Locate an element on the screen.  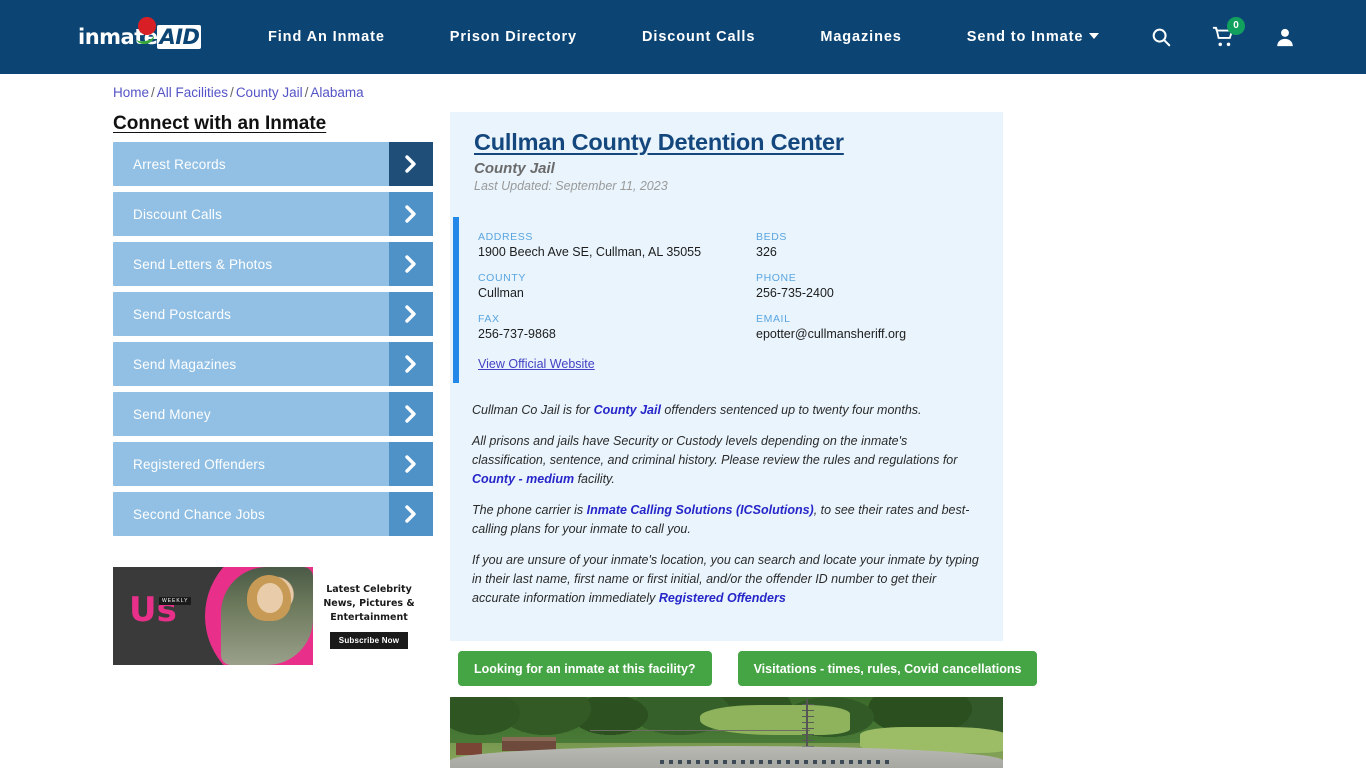
logo-text: inmateAID is located at coordinates (140, 37).